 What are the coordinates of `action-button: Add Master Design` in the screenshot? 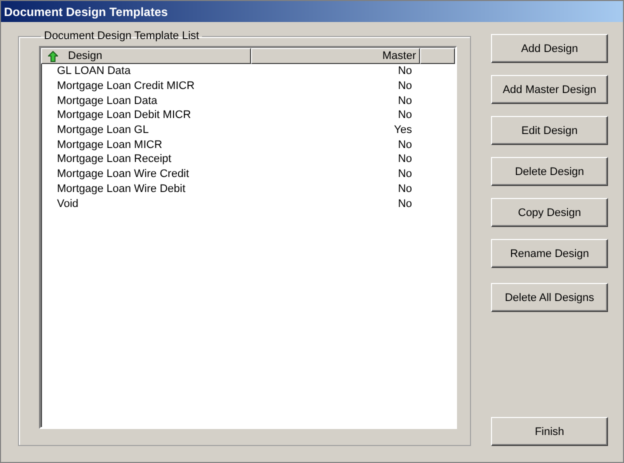 It's located at (549, 89).